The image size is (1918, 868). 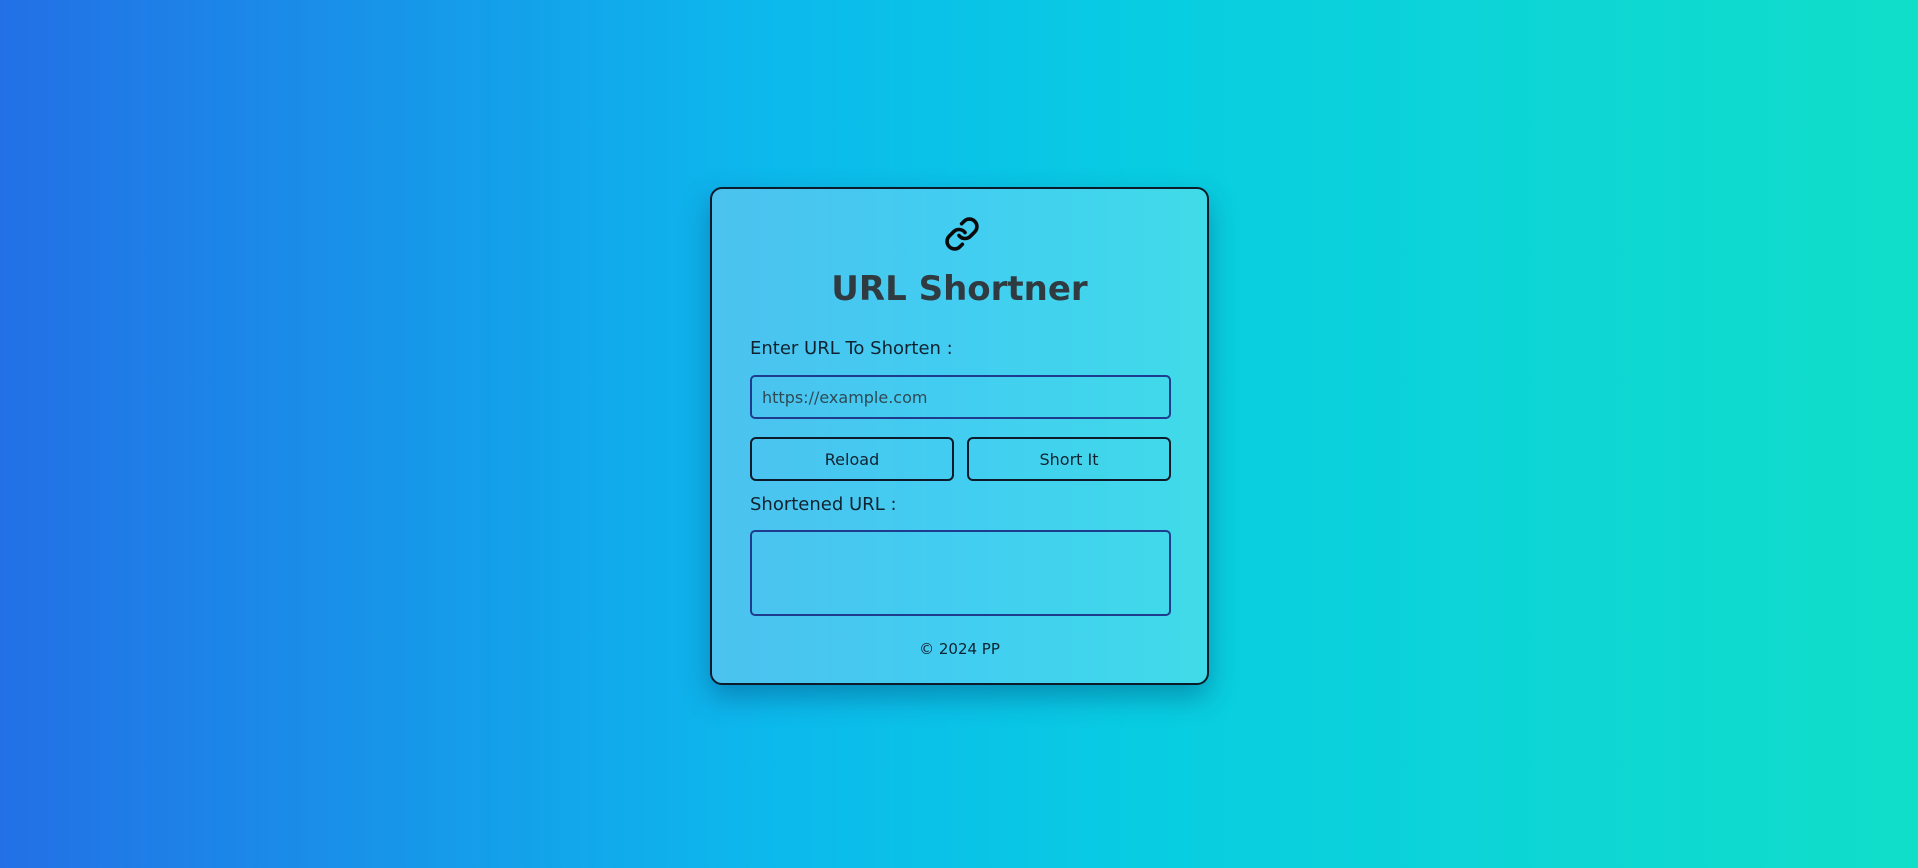 What do you see at coordinates (962, 234) in the screenshot?
I see `link-icon` at bounding box center [962, 234].